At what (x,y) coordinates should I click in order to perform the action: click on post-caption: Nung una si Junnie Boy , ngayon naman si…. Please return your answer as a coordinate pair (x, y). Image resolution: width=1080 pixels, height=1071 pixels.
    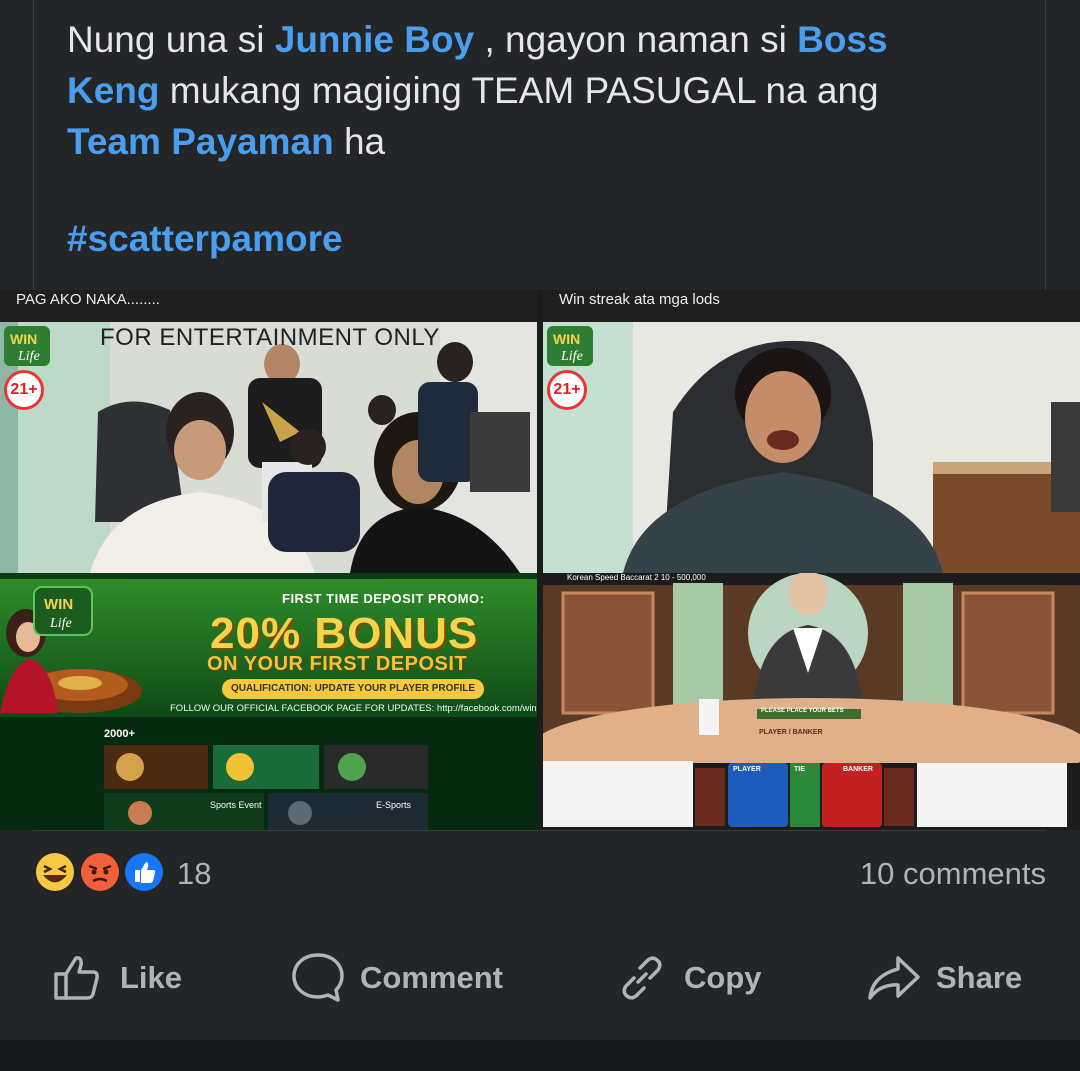
    Looking at the image, I should click on (517, 90).